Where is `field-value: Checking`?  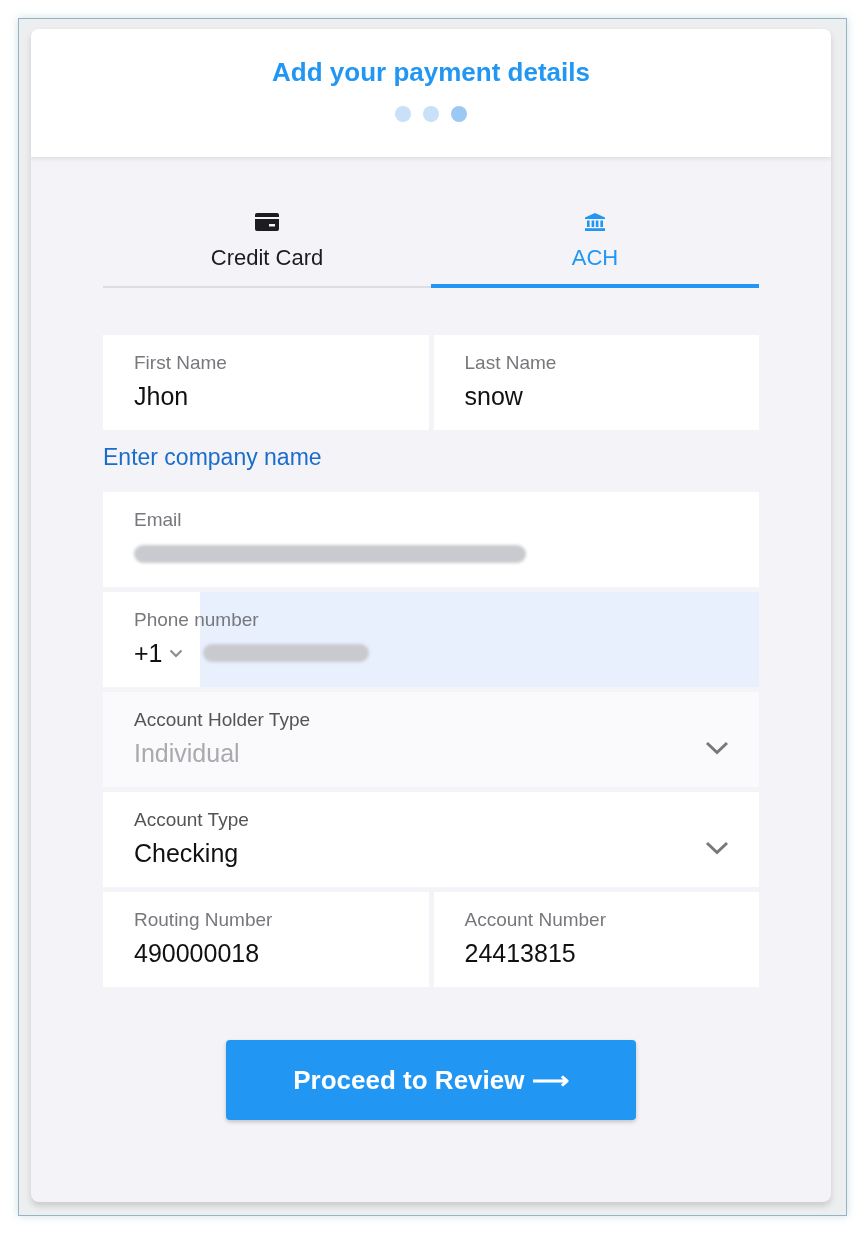
field-value: Checking is located at coordinates (186, 853).